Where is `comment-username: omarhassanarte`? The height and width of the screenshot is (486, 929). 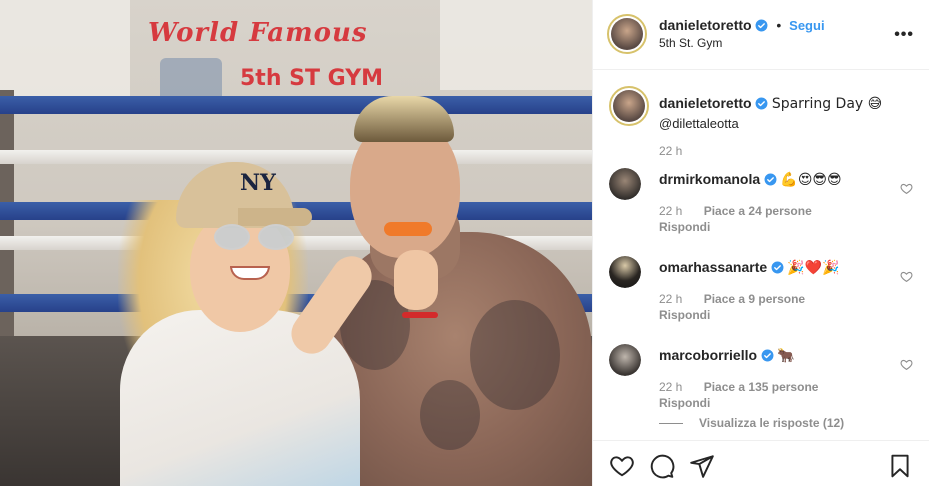 comment-username: omarhassanarte is located at coordinates (713, 267).